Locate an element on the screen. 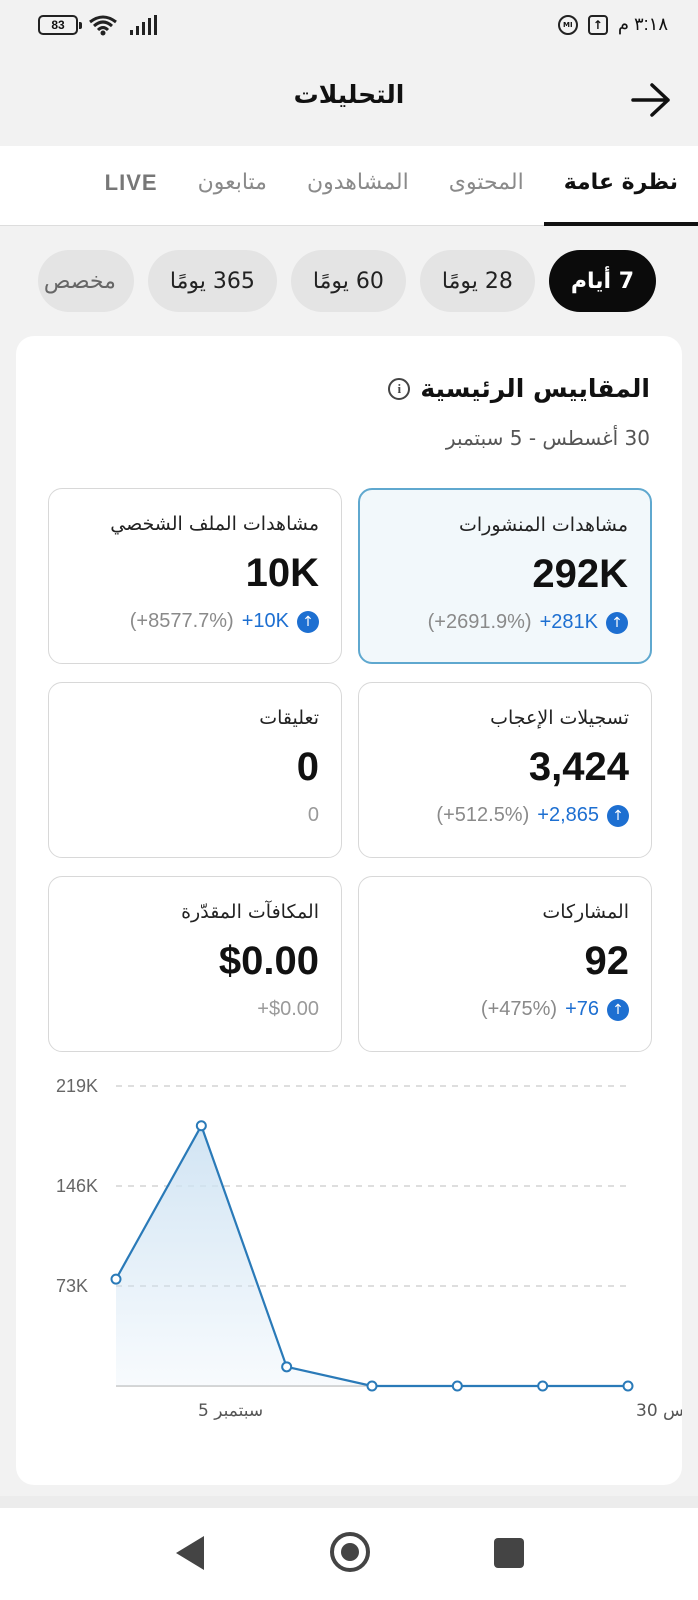  tab-live: LIVE is located at coordinates (131, 186).